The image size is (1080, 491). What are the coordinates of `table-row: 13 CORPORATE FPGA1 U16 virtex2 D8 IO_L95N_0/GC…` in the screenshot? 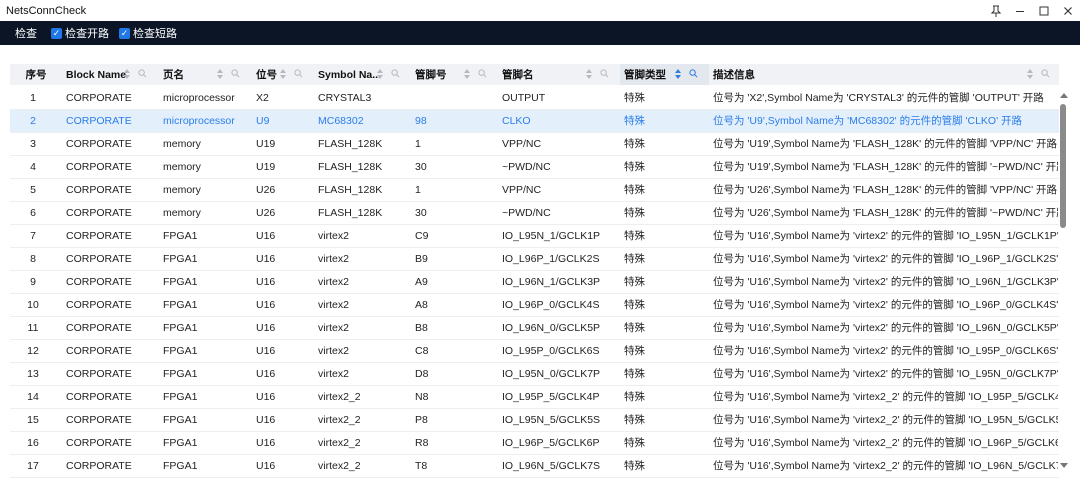 It's located at (534, 374).